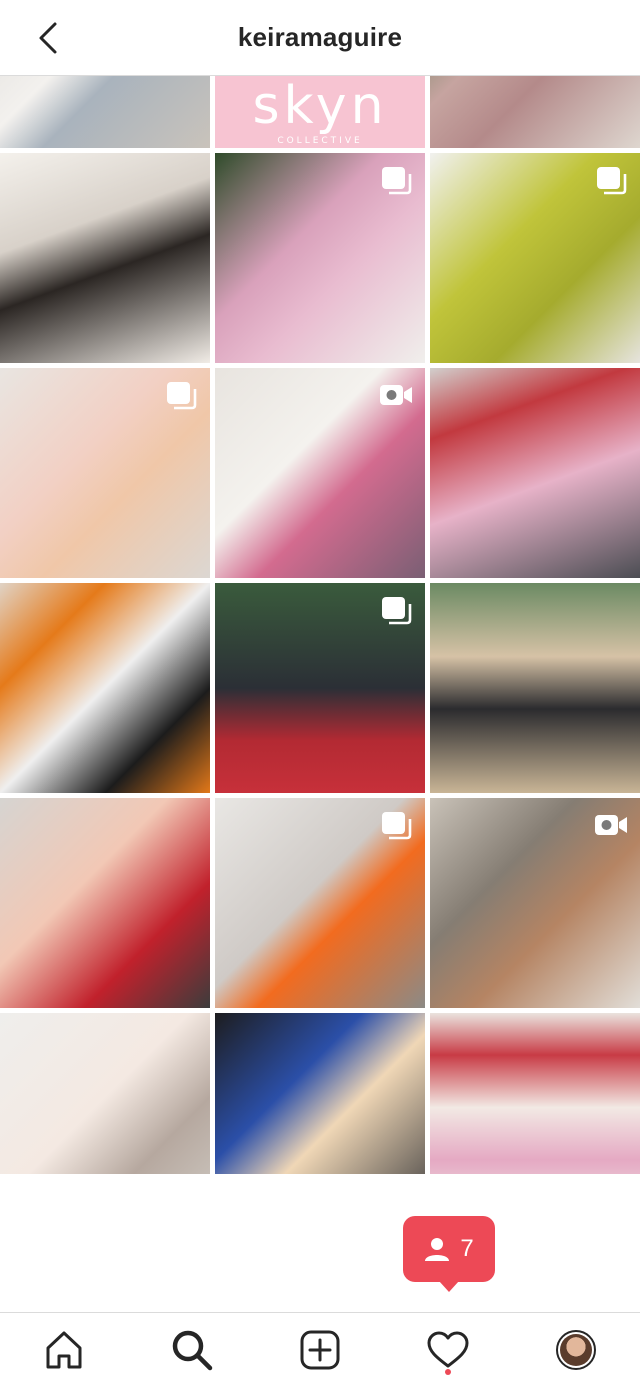 The image size is (640, 1386). I want to click on profile-username: keiramaguire, so click(320, 37).